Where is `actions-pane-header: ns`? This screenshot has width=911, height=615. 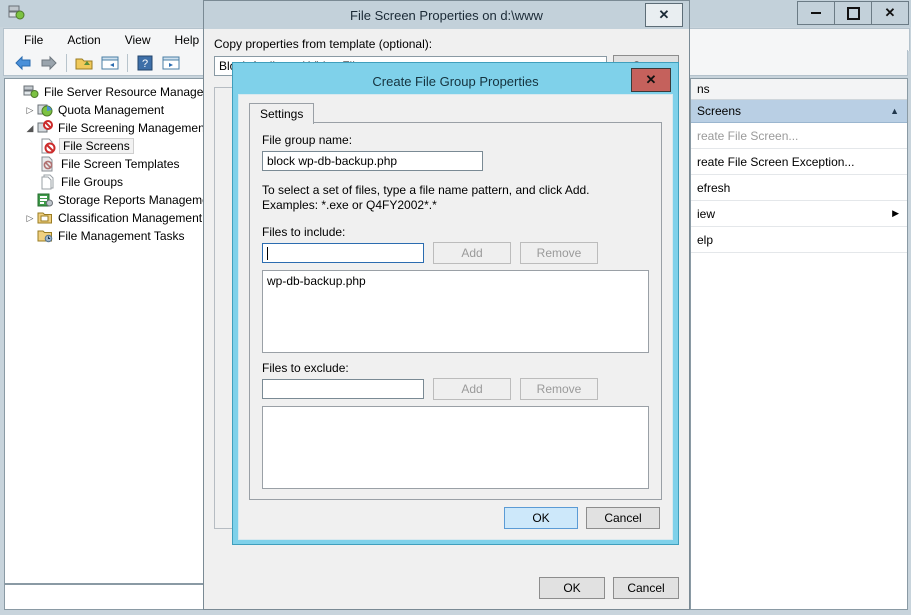 actions-pane-header: ns is located at coordinates (799, 89).